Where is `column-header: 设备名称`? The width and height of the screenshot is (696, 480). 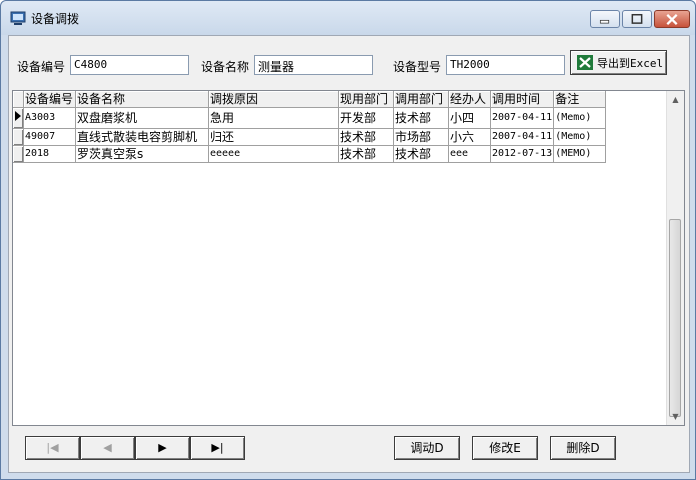
column-header: 设备名称 is located at coordinates (142, 99).